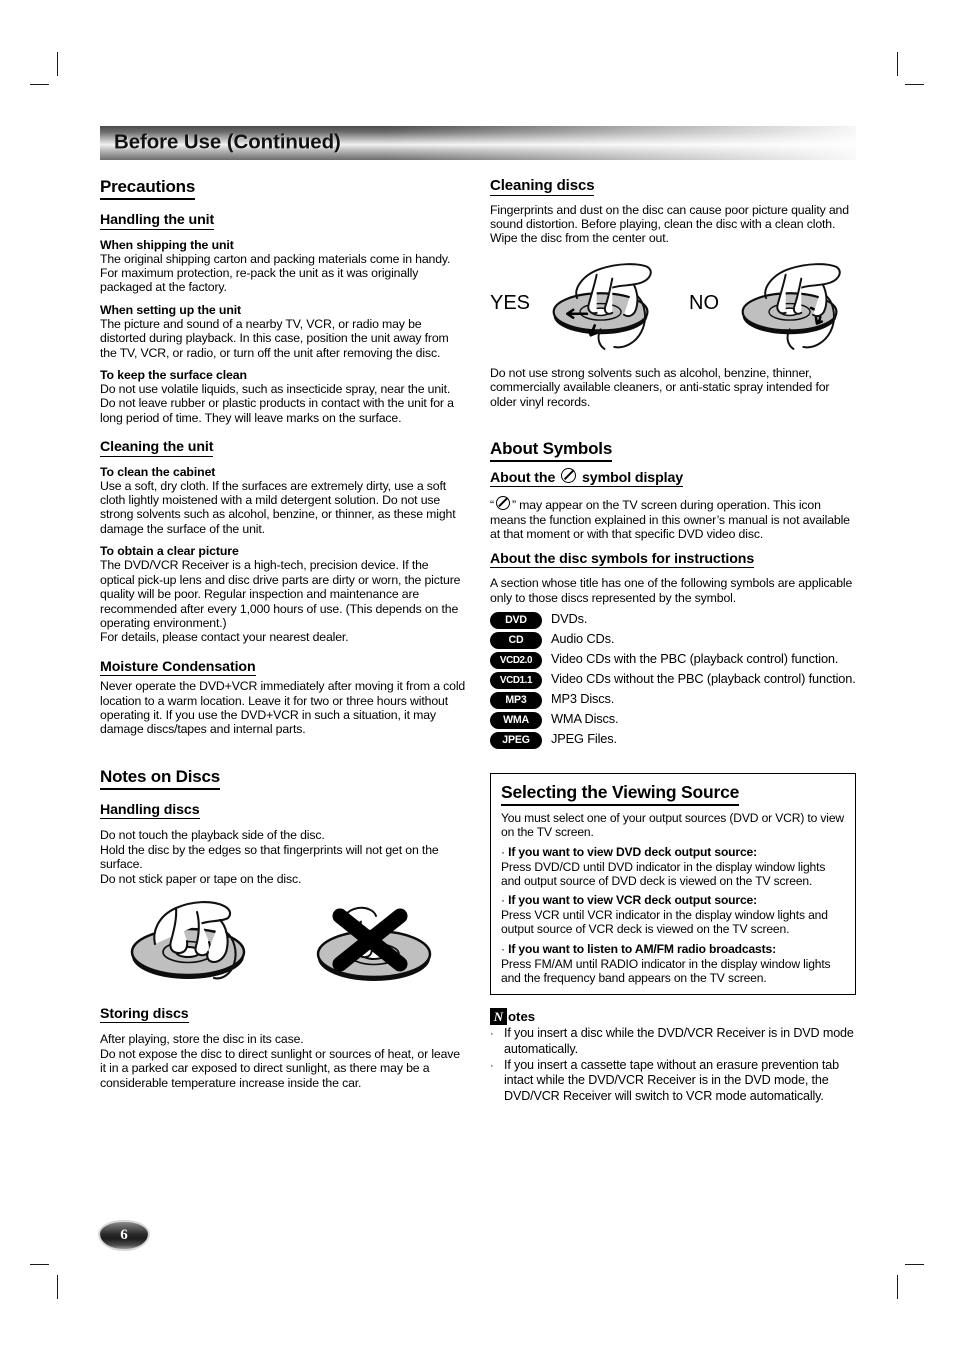 The width and height of the screenshot is (954, 1351). Describe the element at coordinates (167, 244) in the screenshot. I see `minor-heading-when-shipping: When shipping the unit` at that location.